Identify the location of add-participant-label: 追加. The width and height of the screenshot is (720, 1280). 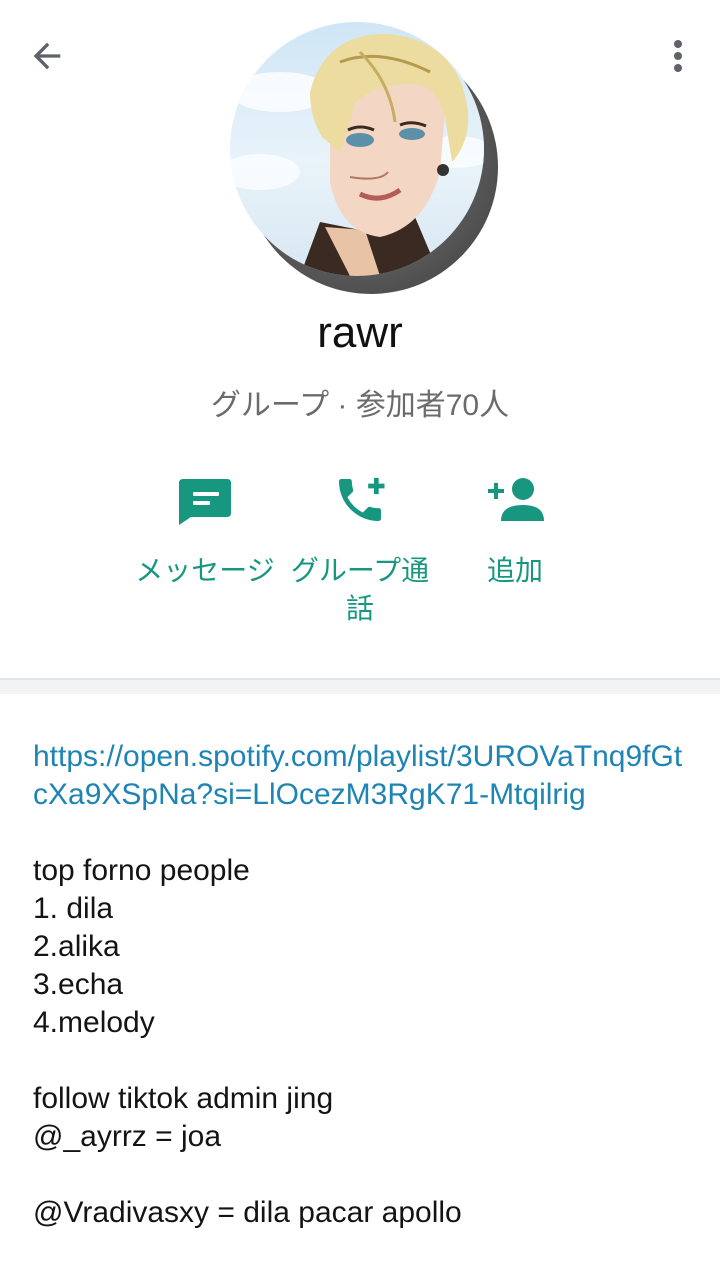
(514, 570).